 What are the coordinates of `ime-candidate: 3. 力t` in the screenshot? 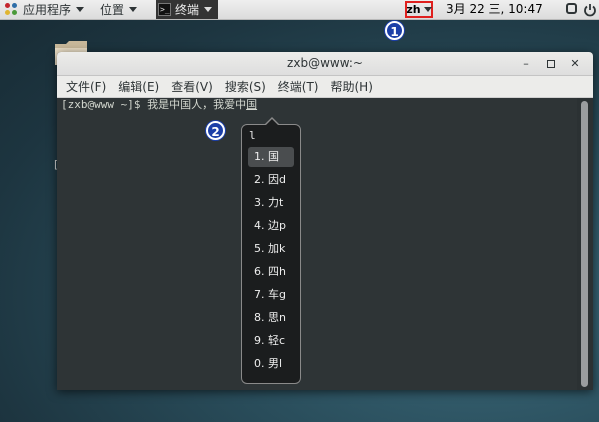 It's located at (271, 203).